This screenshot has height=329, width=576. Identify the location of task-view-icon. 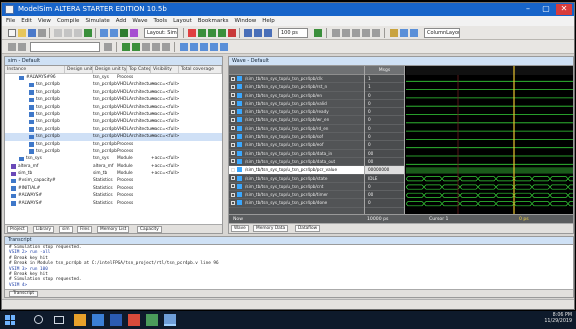
(59, 320).